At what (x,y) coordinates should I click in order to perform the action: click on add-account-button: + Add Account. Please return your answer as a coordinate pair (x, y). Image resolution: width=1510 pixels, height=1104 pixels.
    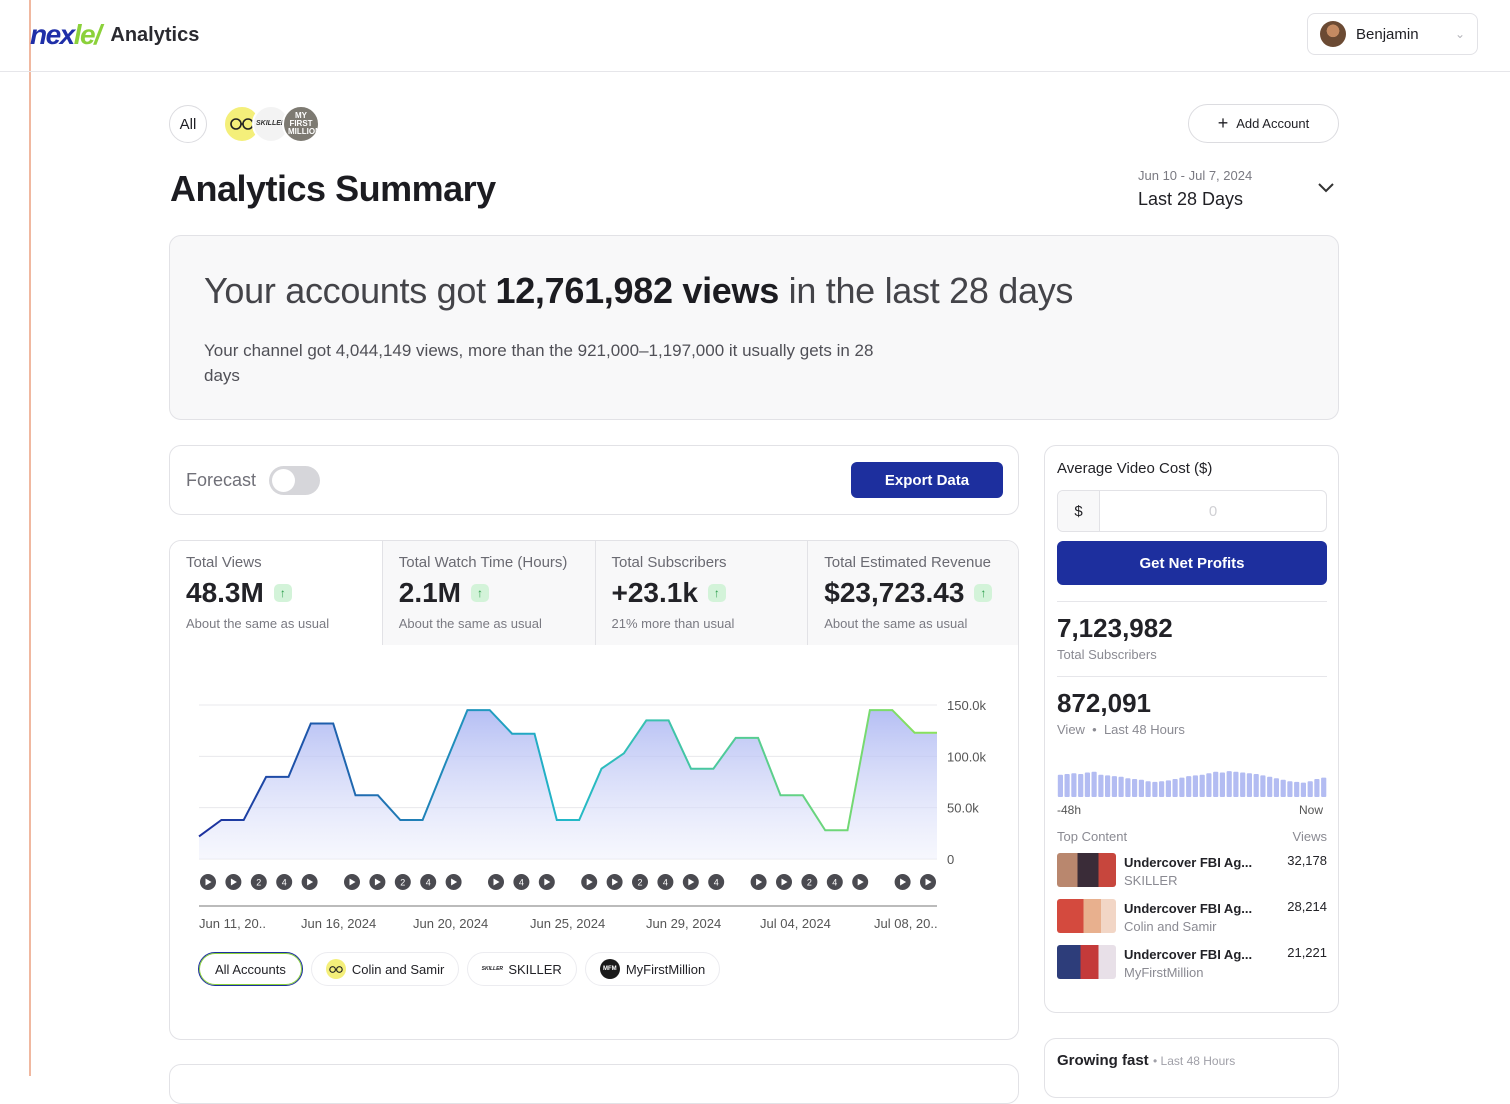
    Looking at the image, I should click on (1263, 123).